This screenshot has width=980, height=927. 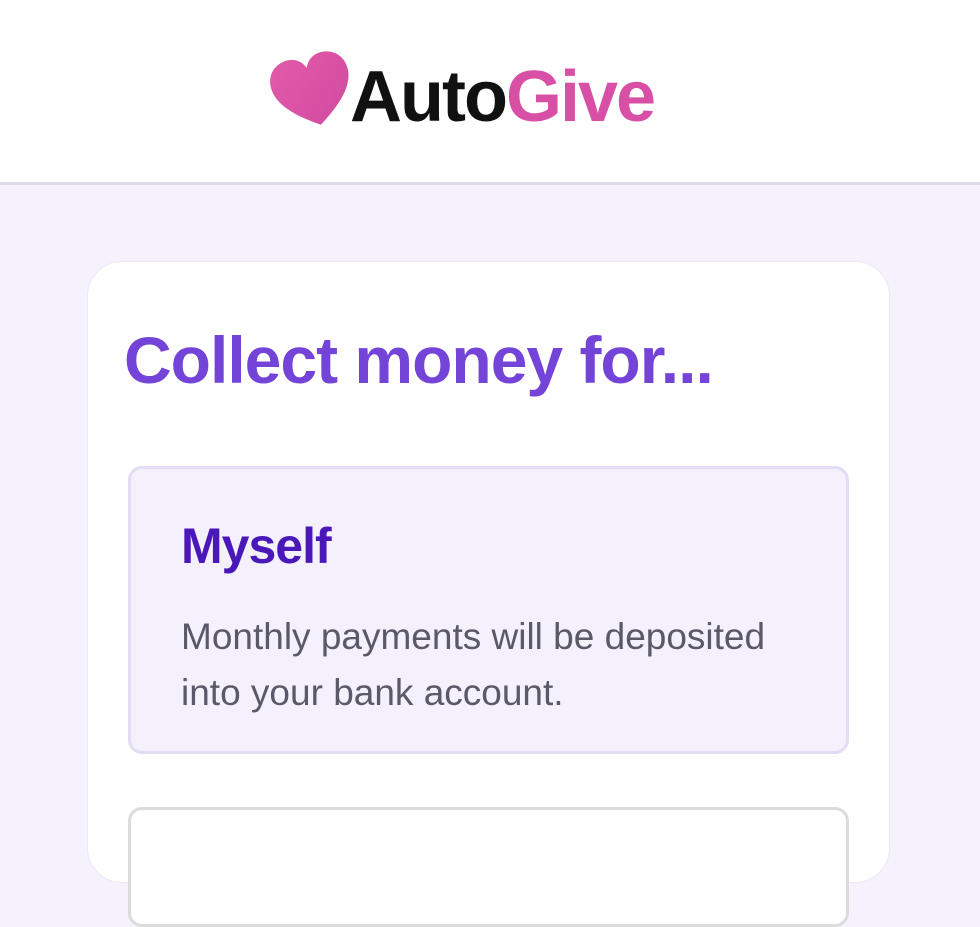 I want to click on brand-name-part2: Give, so click(x=580, y=97).